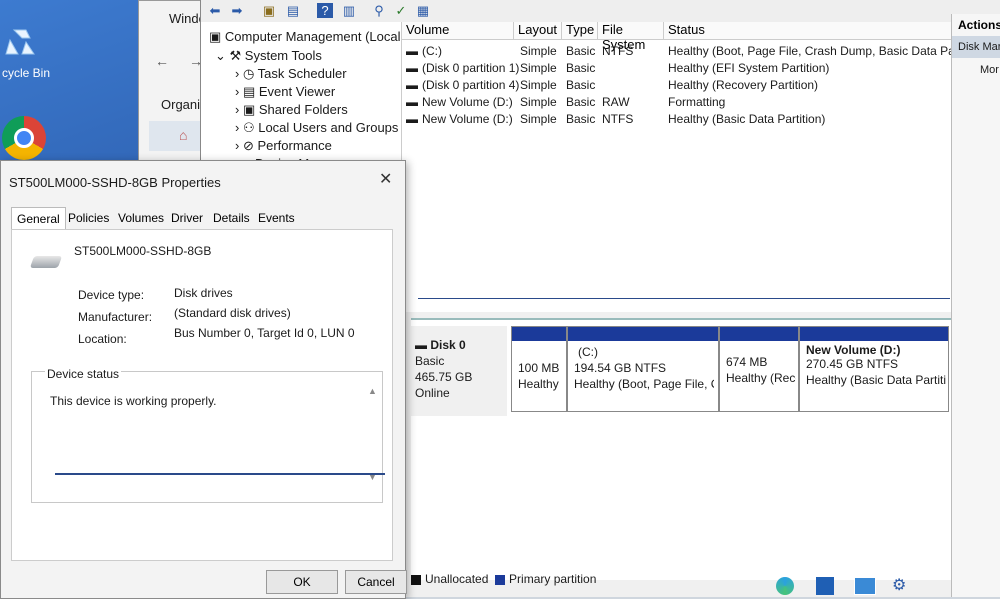 The width and height of the screenshot is (1000, 599). What do you see at coordinates (237, 10) in the screenshot?
I see `forward-icon: ➡` at bounding box center [237, 10].